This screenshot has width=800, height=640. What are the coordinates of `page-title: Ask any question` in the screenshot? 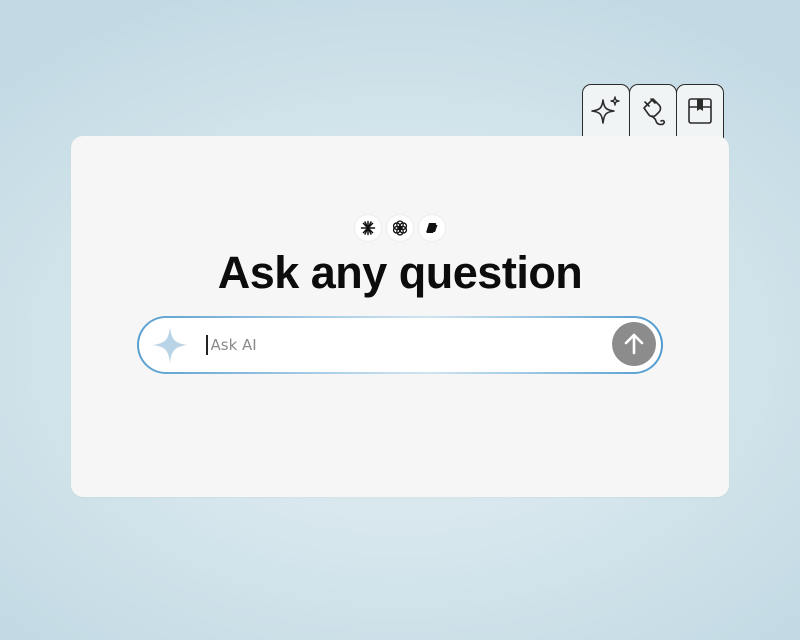 It's located at (400, 272).